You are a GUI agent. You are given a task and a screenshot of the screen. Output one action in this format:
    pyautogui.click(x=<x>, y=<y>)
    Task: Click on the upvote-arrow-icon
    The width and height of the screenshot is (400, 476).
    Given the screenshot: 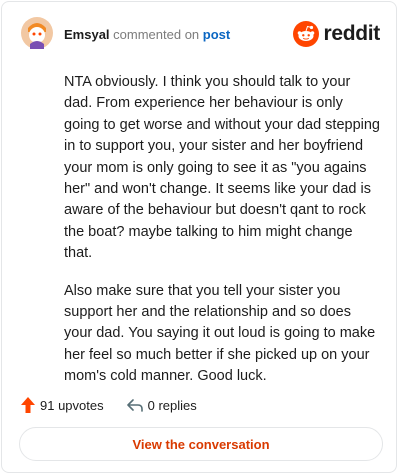 What is the action you would take?
    pyautogui.click(x=28, y=405)
    